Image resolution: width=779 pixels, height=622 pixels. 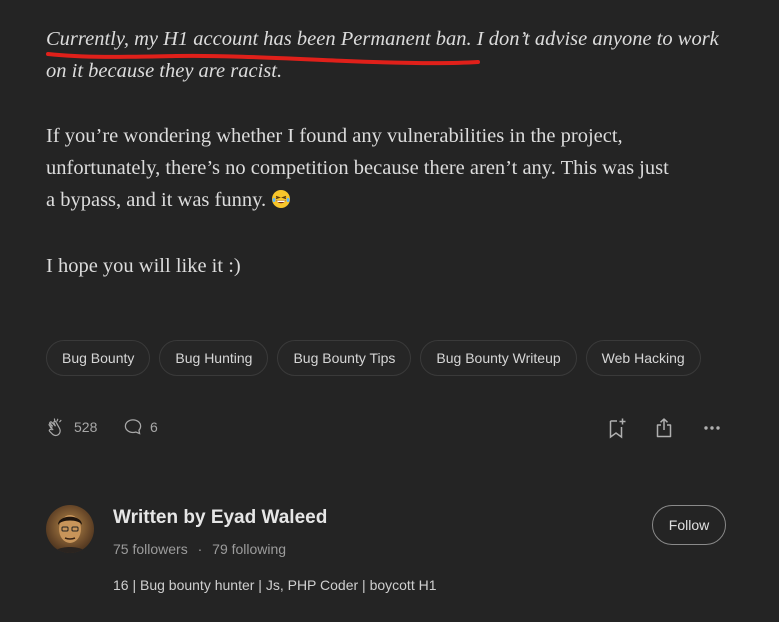 I want to click on paragraph-line: a bypass, and it was funny., so click(x=168, y=200).